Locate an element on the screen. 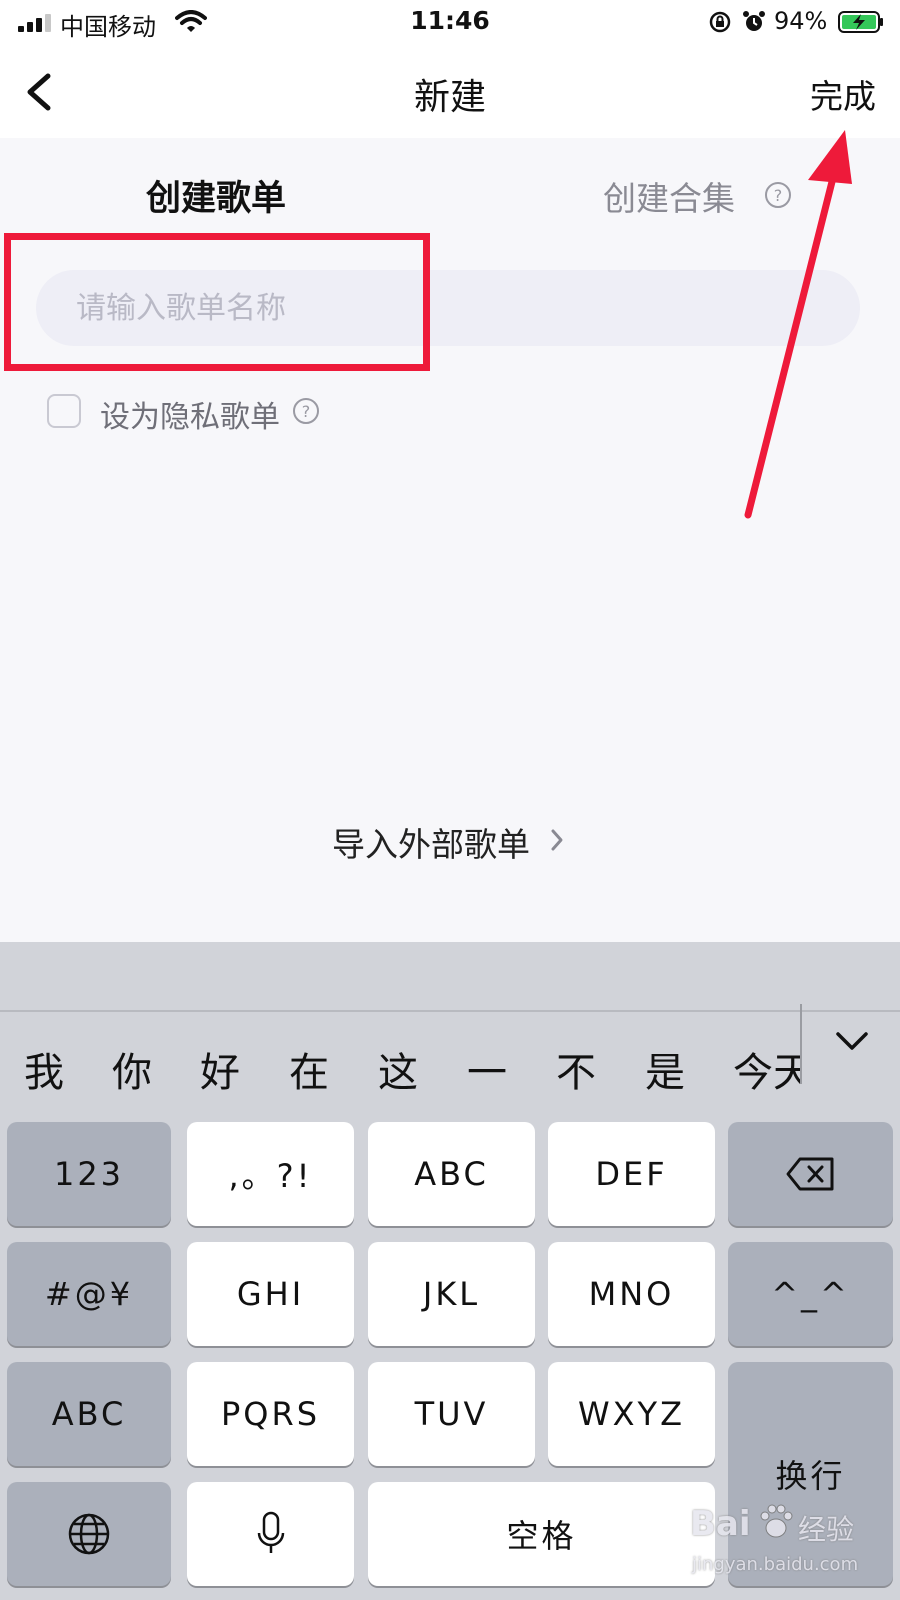 This screenshot has width=900, height=1600. alarm-icon is located at coordinates (754, 21).